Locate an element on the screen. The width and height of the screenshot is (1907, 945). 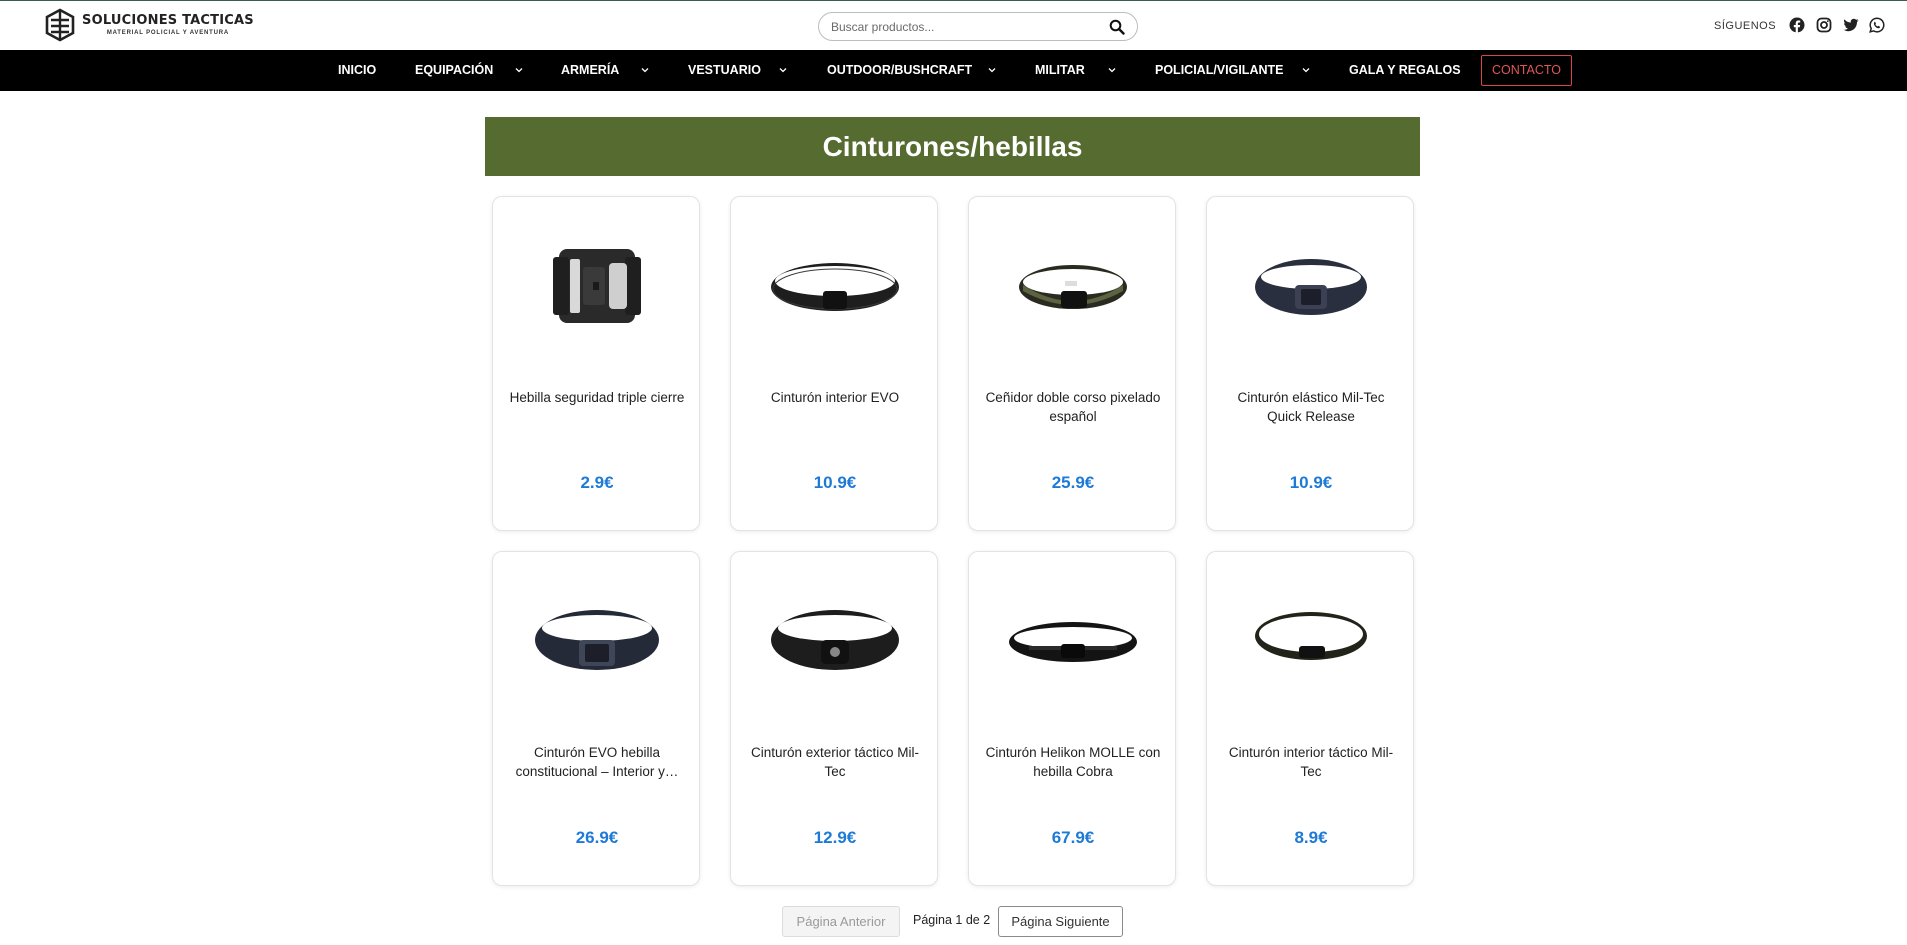
nav-item-gala-regalos: GALA Y REGALOS is located at coordinates (1405, 70).